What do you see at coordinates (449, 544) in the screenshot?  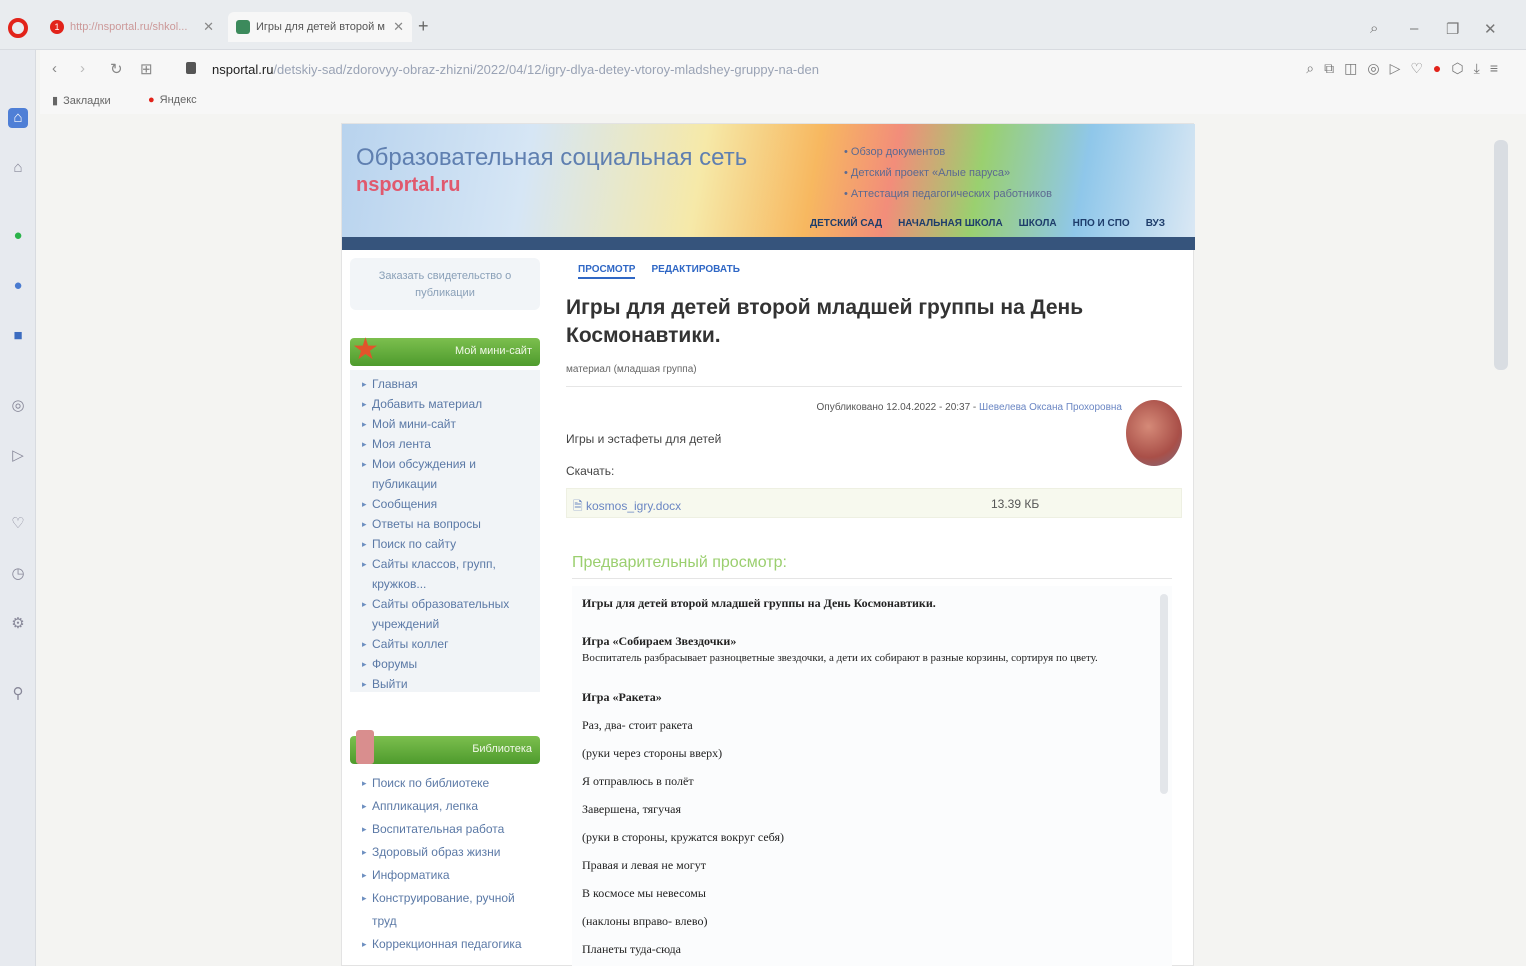 I see `sidebar-item: Поиск по сайту` at bounding box center [449, 544].